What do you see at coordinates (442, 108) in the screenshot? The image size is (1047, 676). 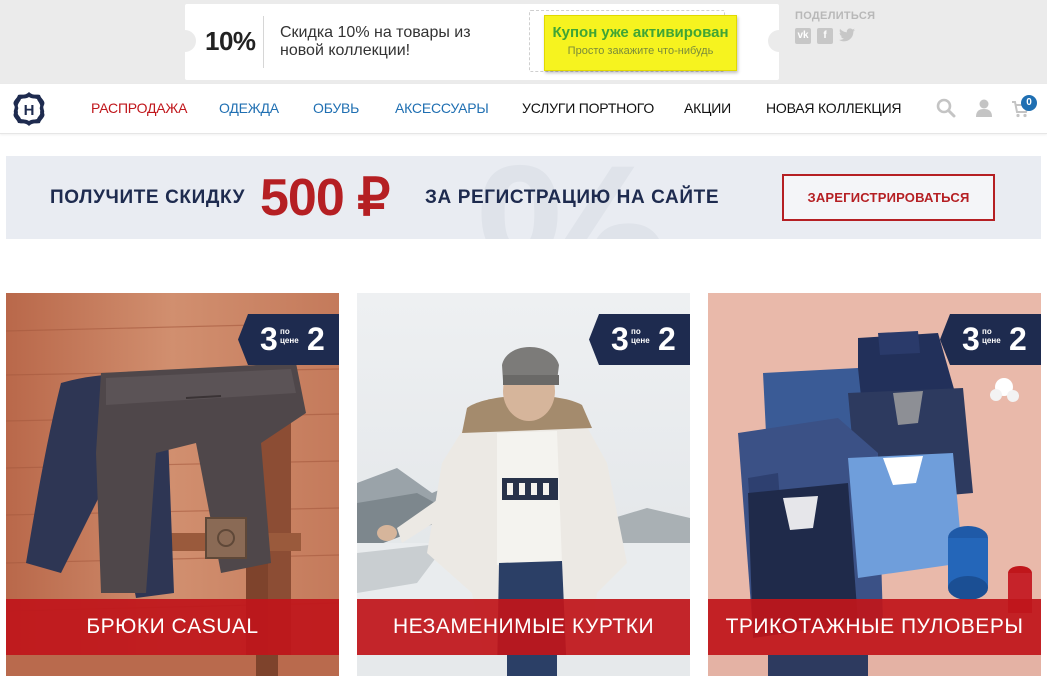 I see `nav-item-accessories: АКСЕССУАРЫ` at bounding box center [442, 108].